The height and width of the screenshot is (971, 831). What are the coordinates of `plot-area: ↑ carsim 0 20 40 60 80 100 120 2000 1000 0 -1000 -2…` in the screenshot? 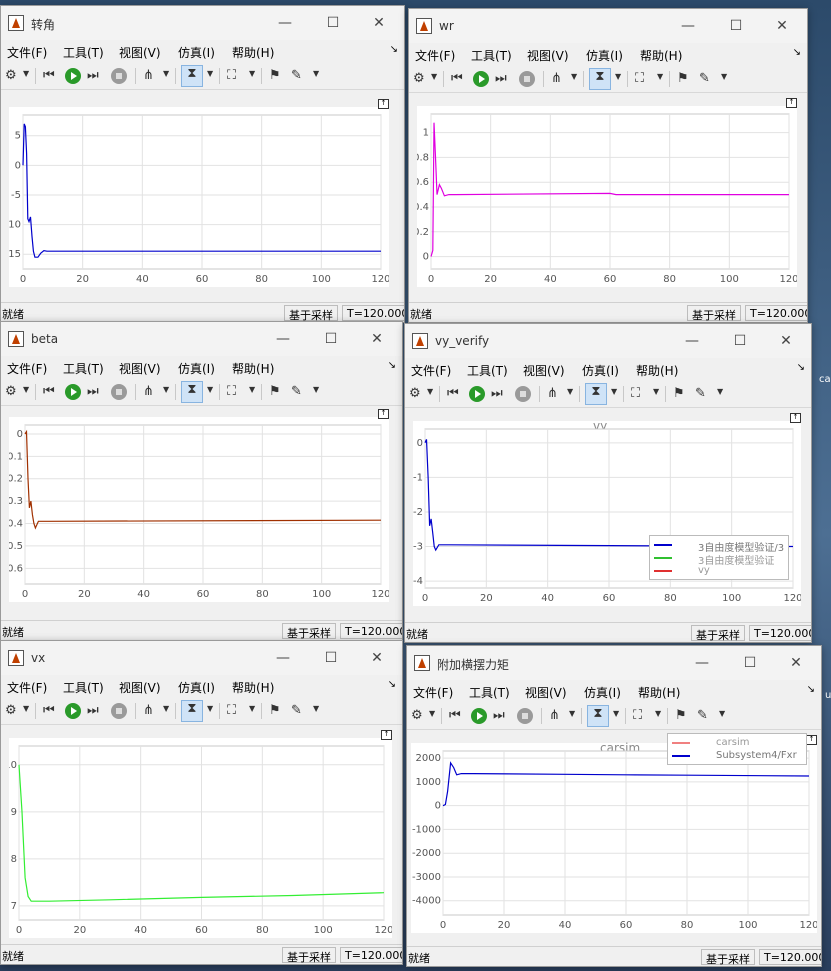 It's located at (614, 833).